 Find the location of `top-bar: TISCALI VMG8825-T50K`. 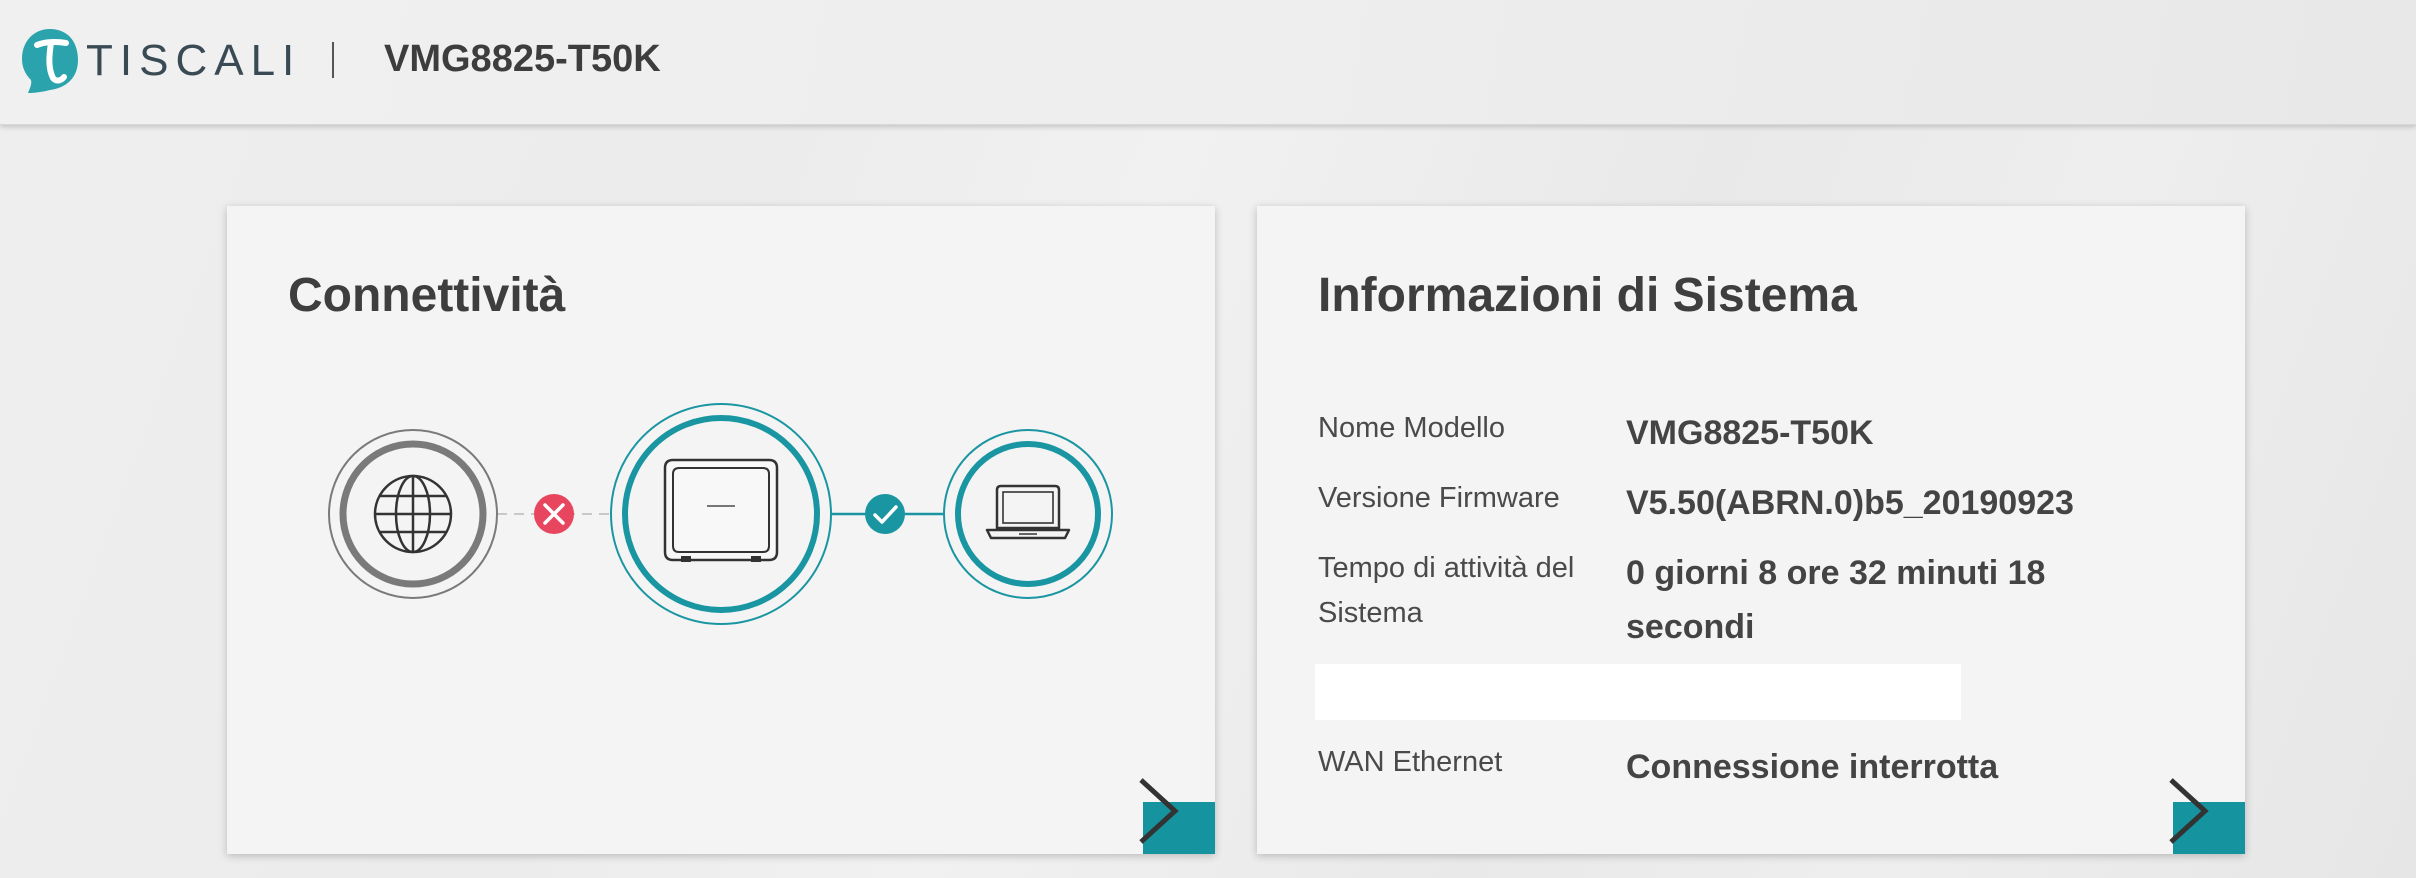

top-bar: TISCALI VMG8825-T50K is located at coordinates (1208, 62).